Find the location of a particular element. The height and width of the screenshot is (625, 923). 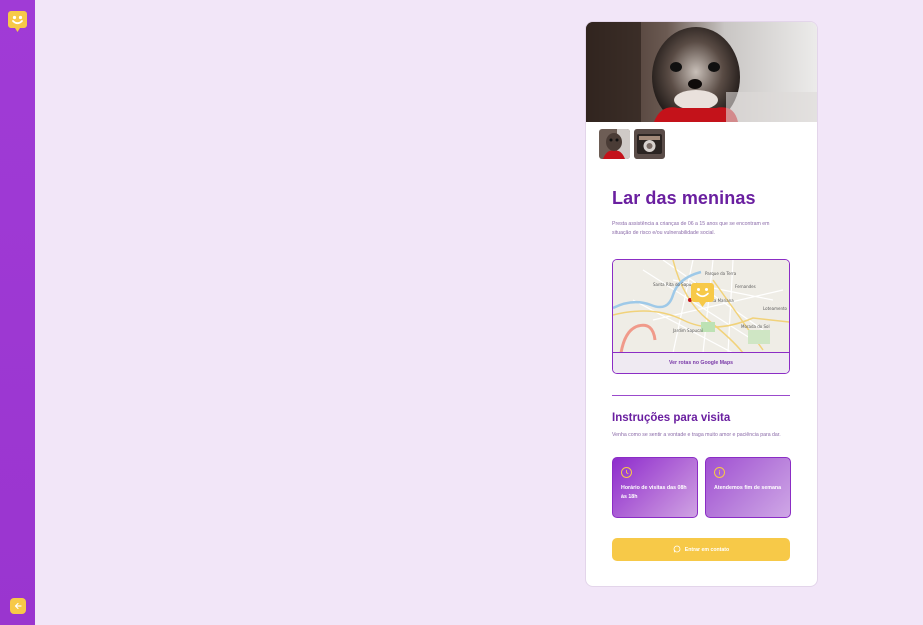

contact-button: Entrar em contato is located at coordinates (701, 549).